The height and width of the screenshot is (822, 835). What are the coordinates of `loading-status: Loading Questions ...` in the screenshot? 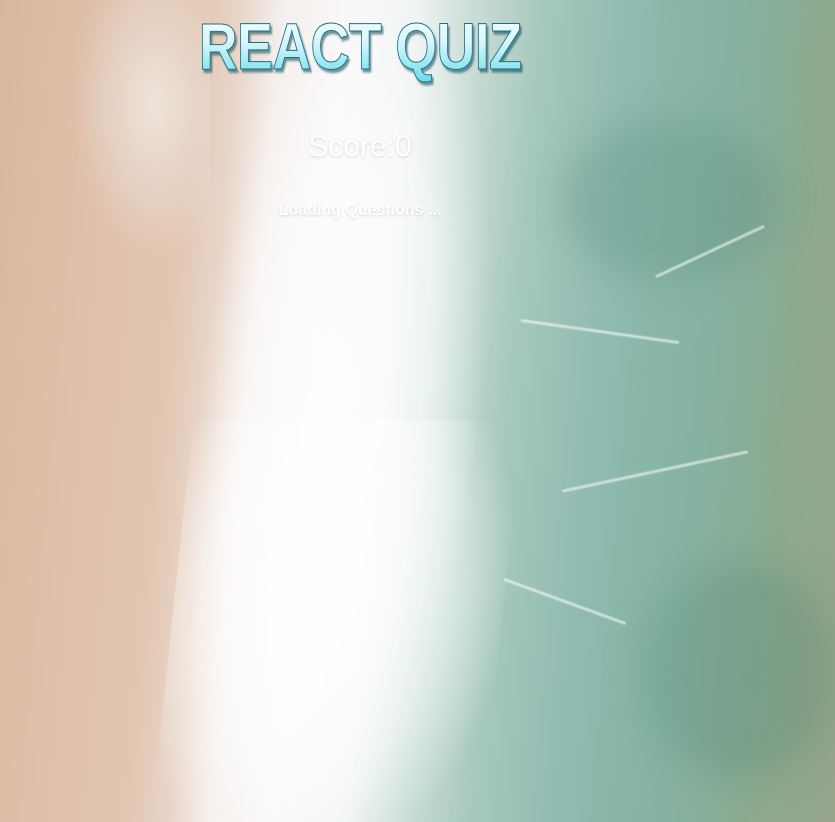 It's located at (360, 210).